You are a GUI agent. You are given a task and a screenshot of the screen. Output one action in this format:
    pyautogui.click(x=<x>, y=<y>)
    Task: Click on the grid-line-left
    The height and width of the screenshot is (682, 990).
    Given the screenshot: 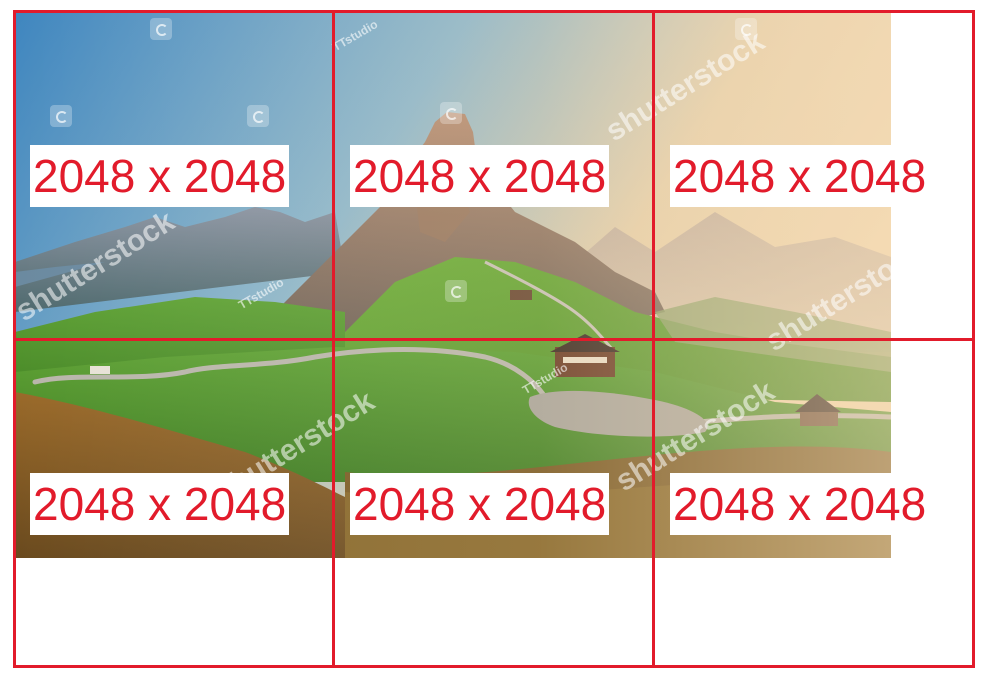 What is the action you would take?
    pyautogui.click(x=14, y=339)
    